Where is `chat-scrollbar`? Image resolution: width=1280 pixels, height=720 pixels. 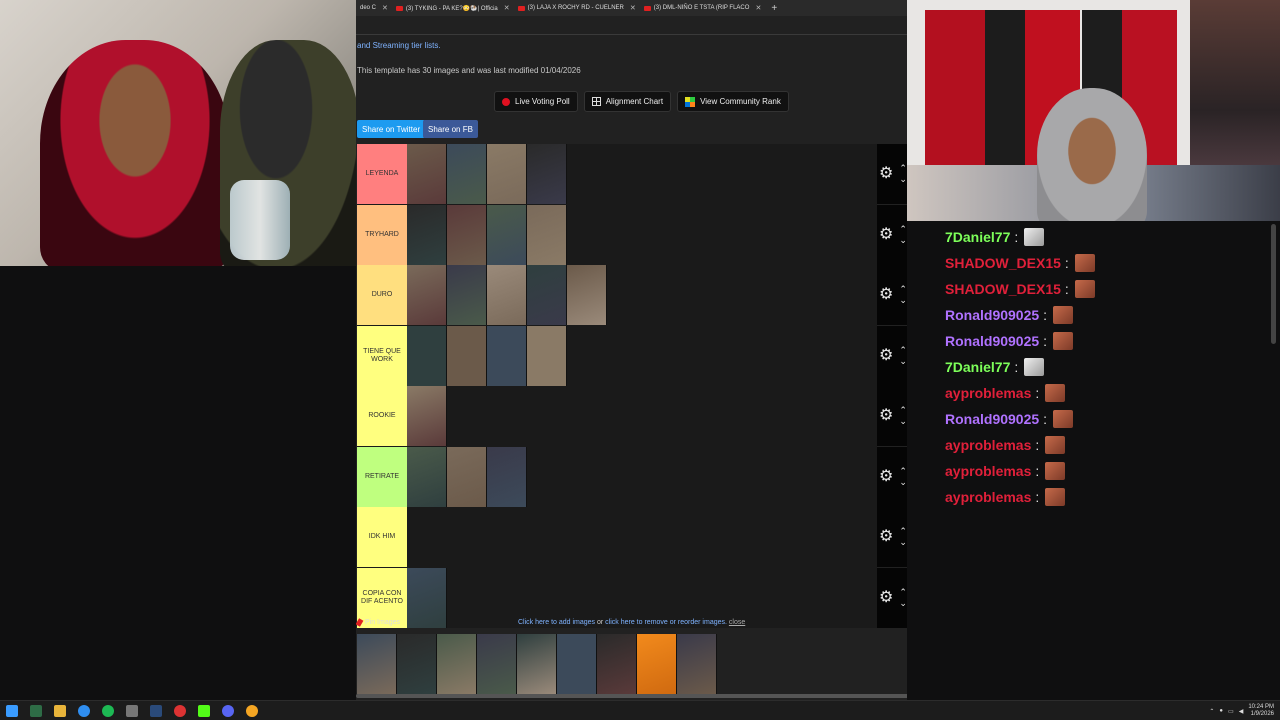 chat-scrollbar is located at coordinates (1273, 284).